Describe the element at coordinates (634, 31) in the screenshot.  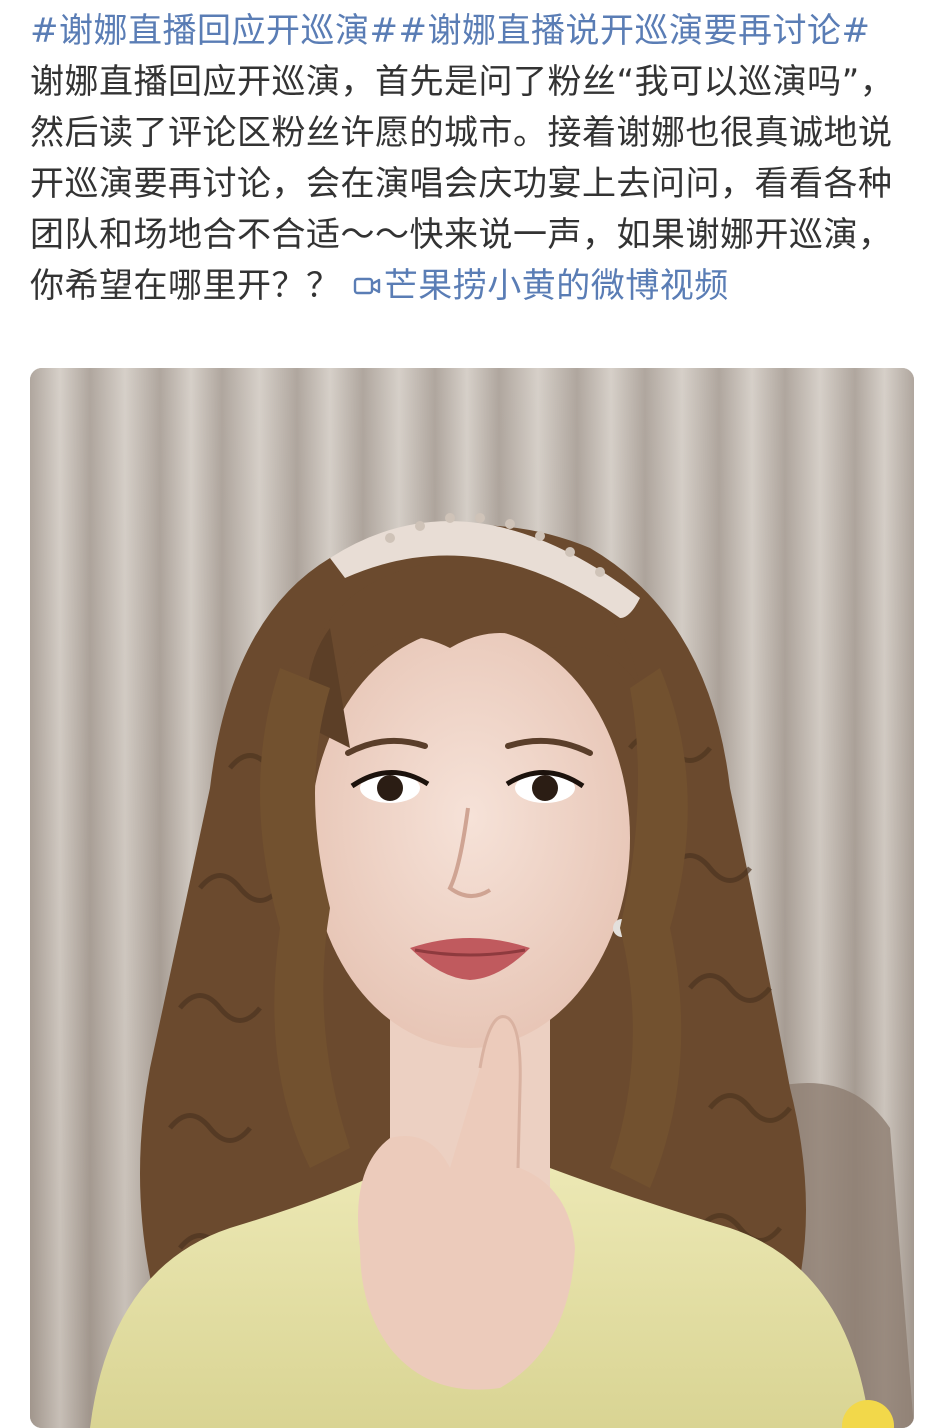
I see `topic-link-2: #谢娜直播说开巡演要再讨论#` at that location.